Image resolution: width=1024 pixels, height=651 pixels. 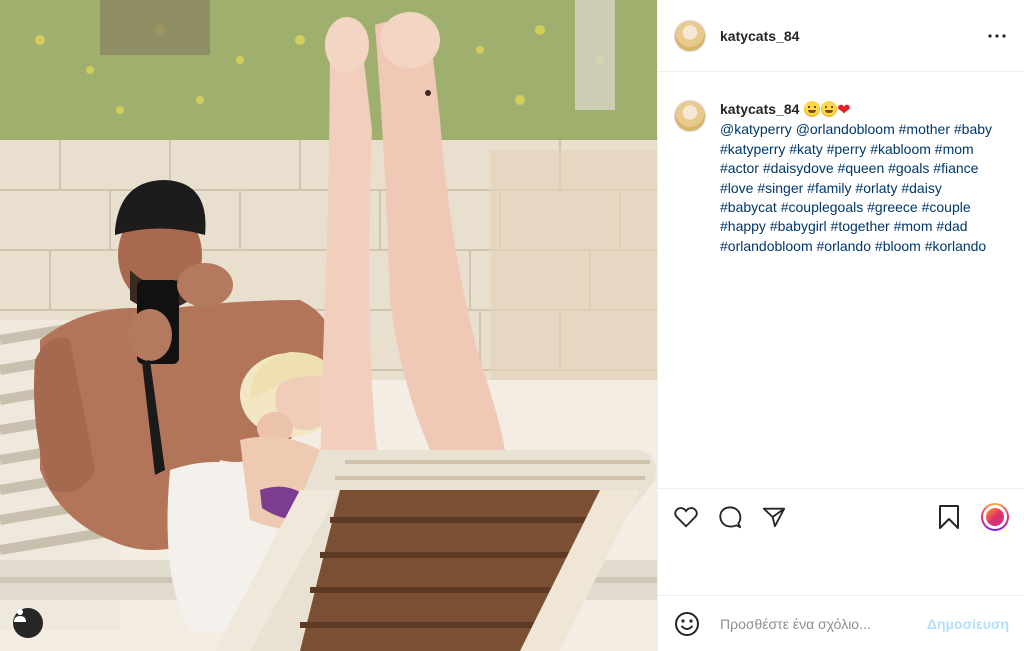 I want to click on post-comment-button: Δημοσίευση, so click(x=968, y=624).